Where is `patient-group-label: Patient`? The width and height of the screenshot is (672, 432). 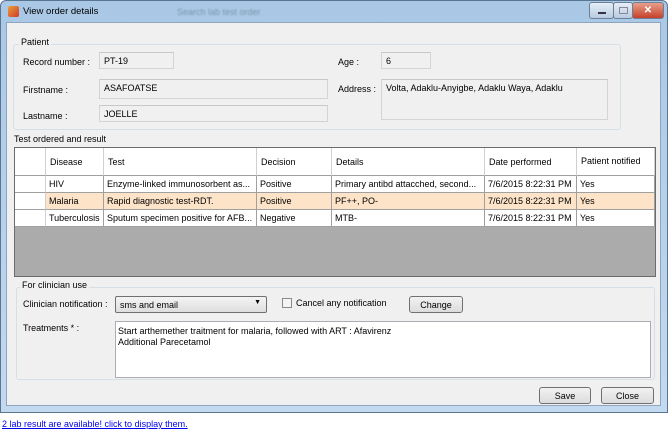
patient-group-label: Patient is located at coordinates (35, 42).